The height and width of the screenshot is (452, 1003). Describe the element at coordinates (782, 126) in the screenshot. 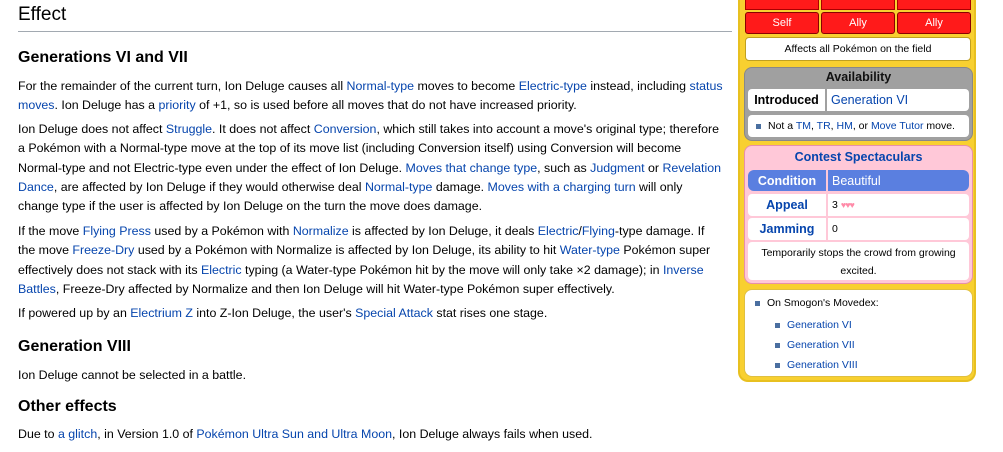

I see `text-run: Not a` at that location.